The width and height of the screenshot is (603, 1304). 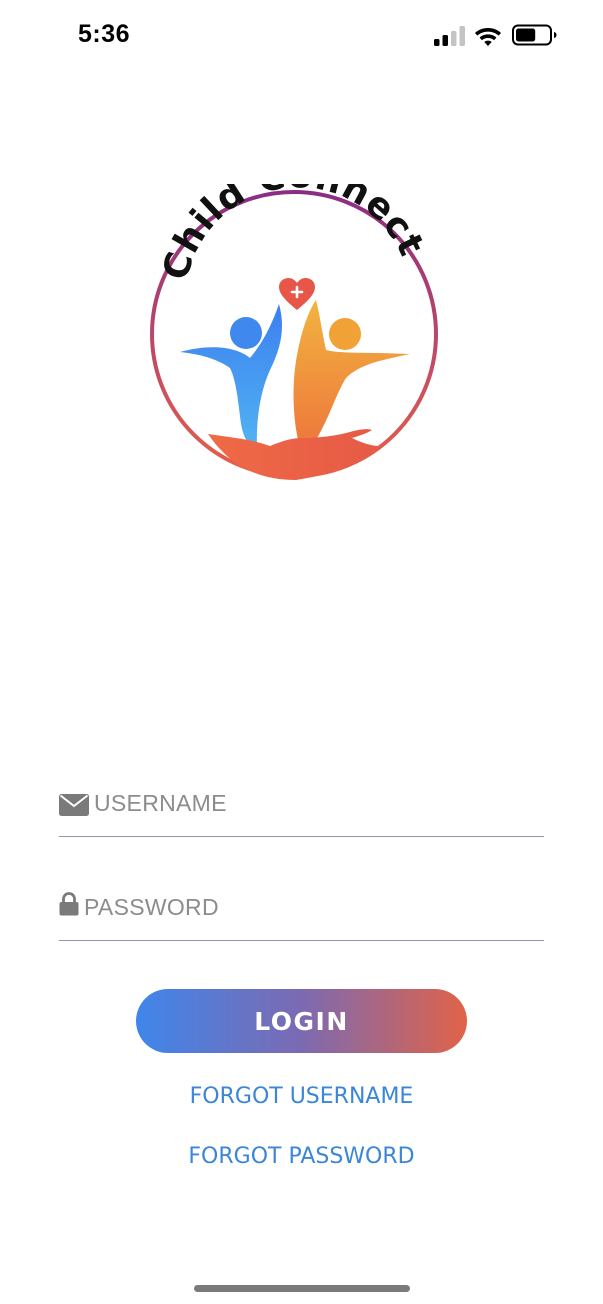 What do you see at coordinates (301, 1096) in the screenshot?
I see `forgot-username-link: FORGOT USERNAME` at bounding box center [301, 1096].